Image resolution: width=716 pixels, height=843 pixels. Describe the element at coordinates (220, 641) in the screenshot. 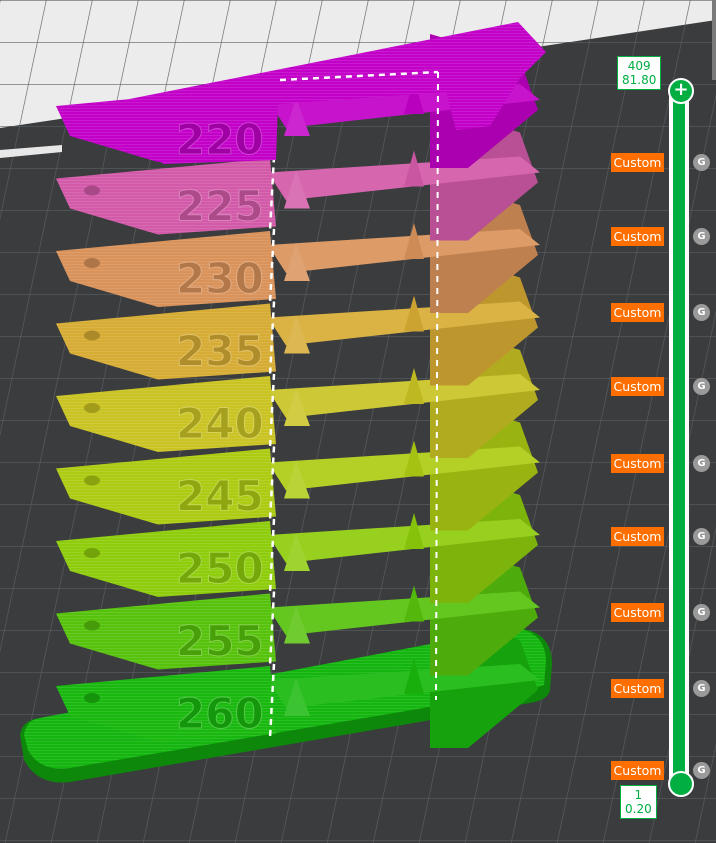

I see `tier-temperature-label: 255` at that location.